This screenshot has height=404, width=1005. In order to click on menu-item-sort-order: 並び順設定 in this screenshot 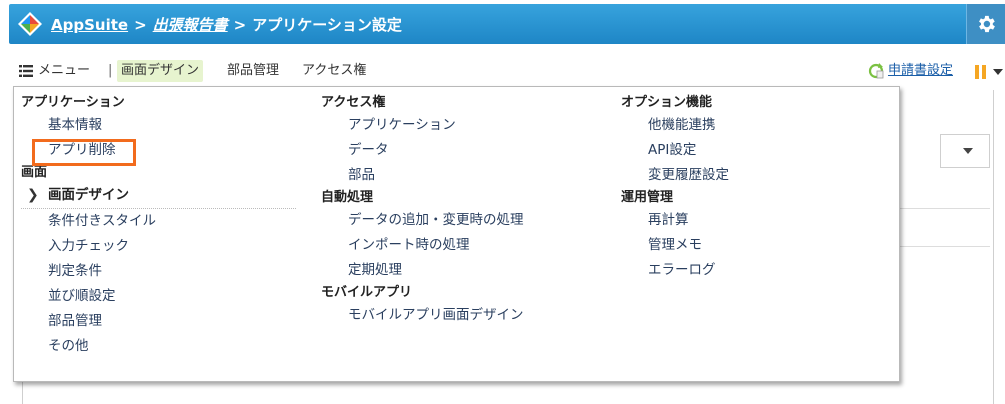, I will do `click(166, 296)`.